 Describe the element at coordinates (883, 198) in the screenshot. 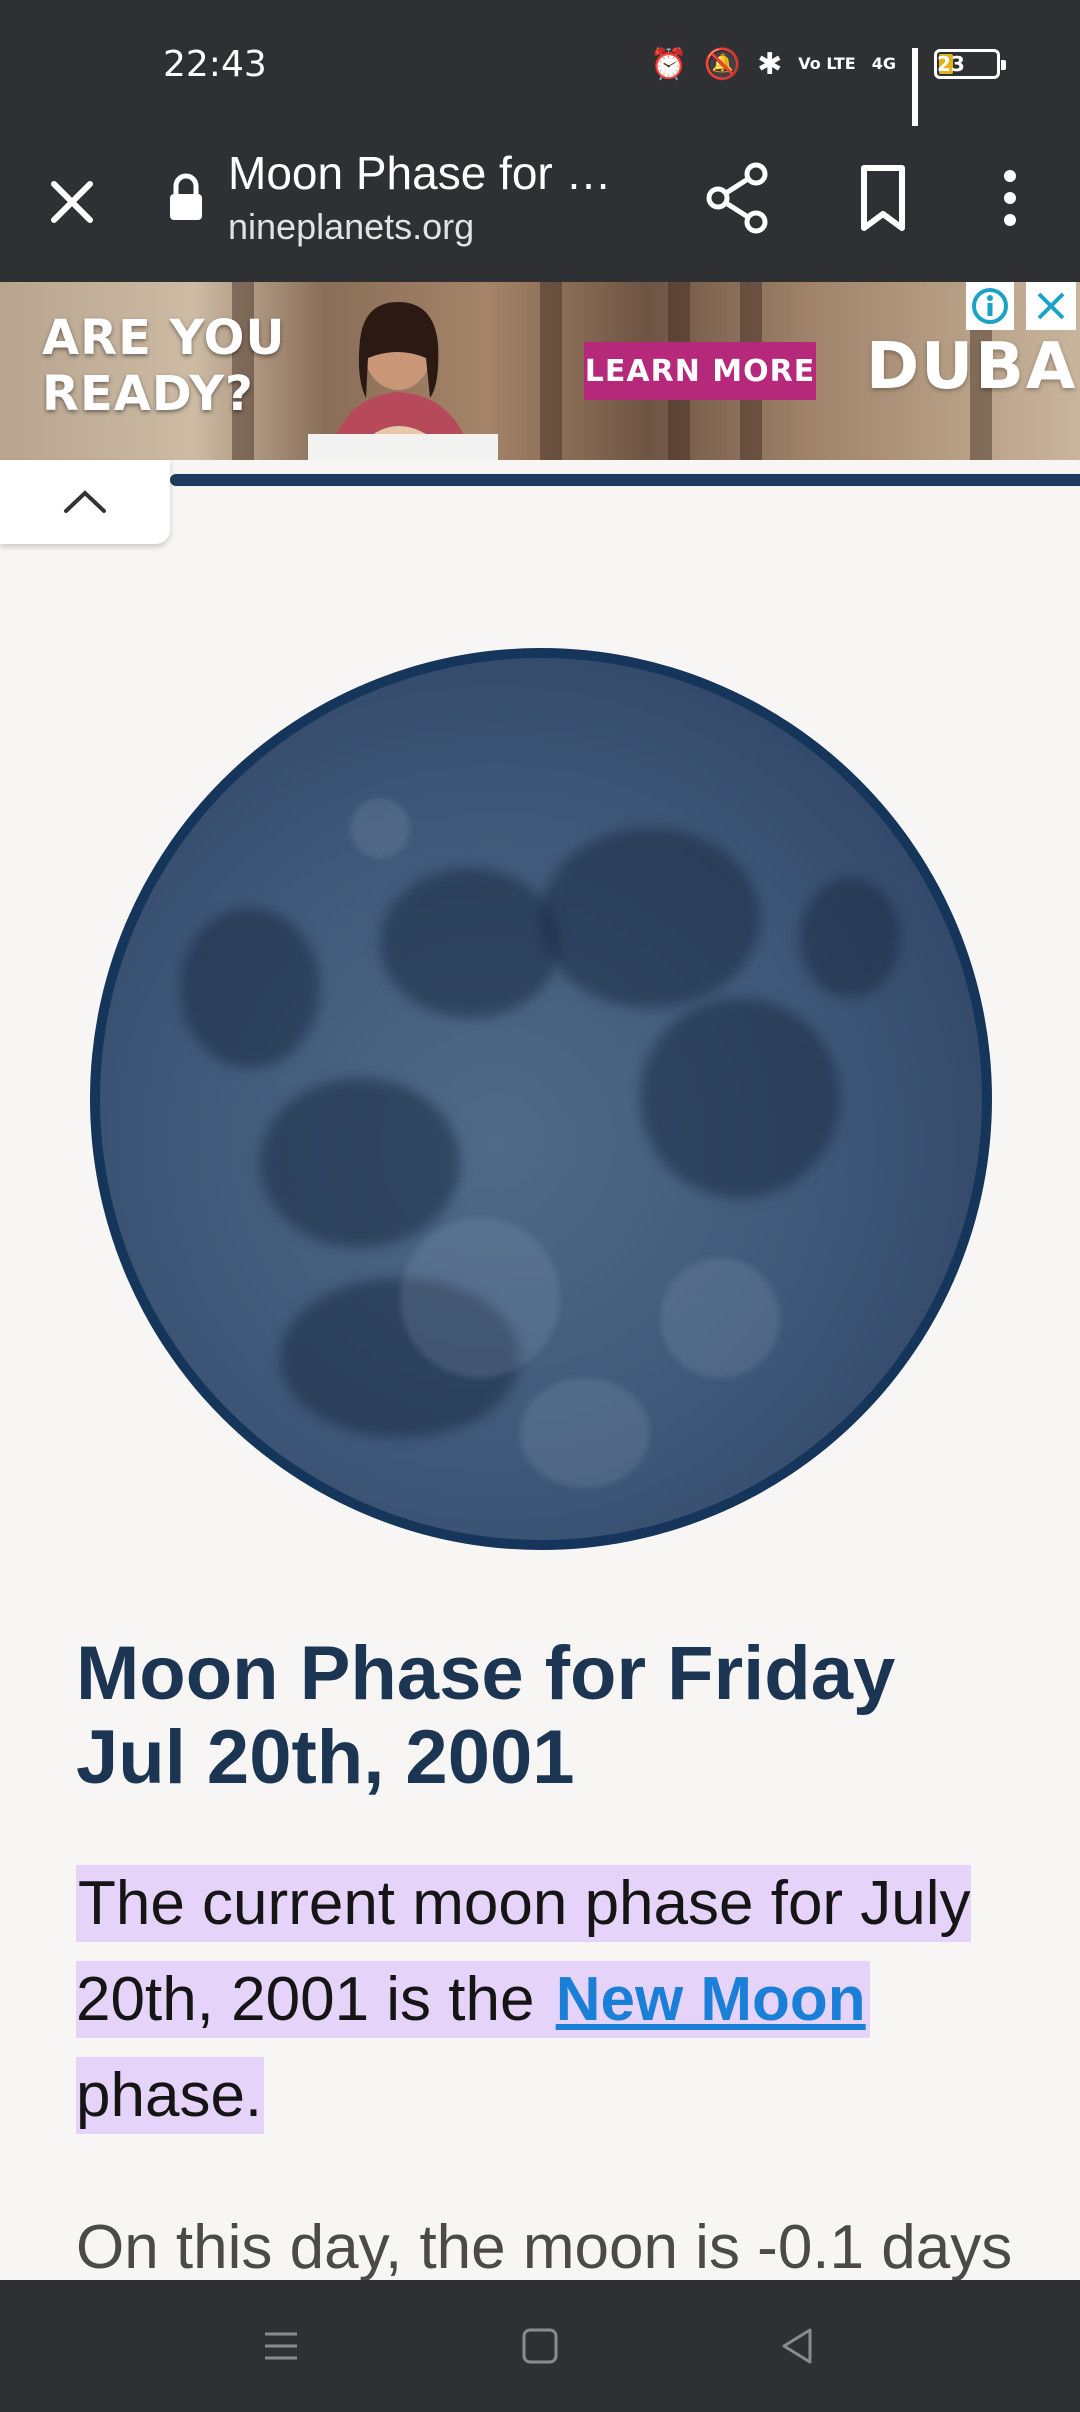

I see `bookmark-icon` at that location.